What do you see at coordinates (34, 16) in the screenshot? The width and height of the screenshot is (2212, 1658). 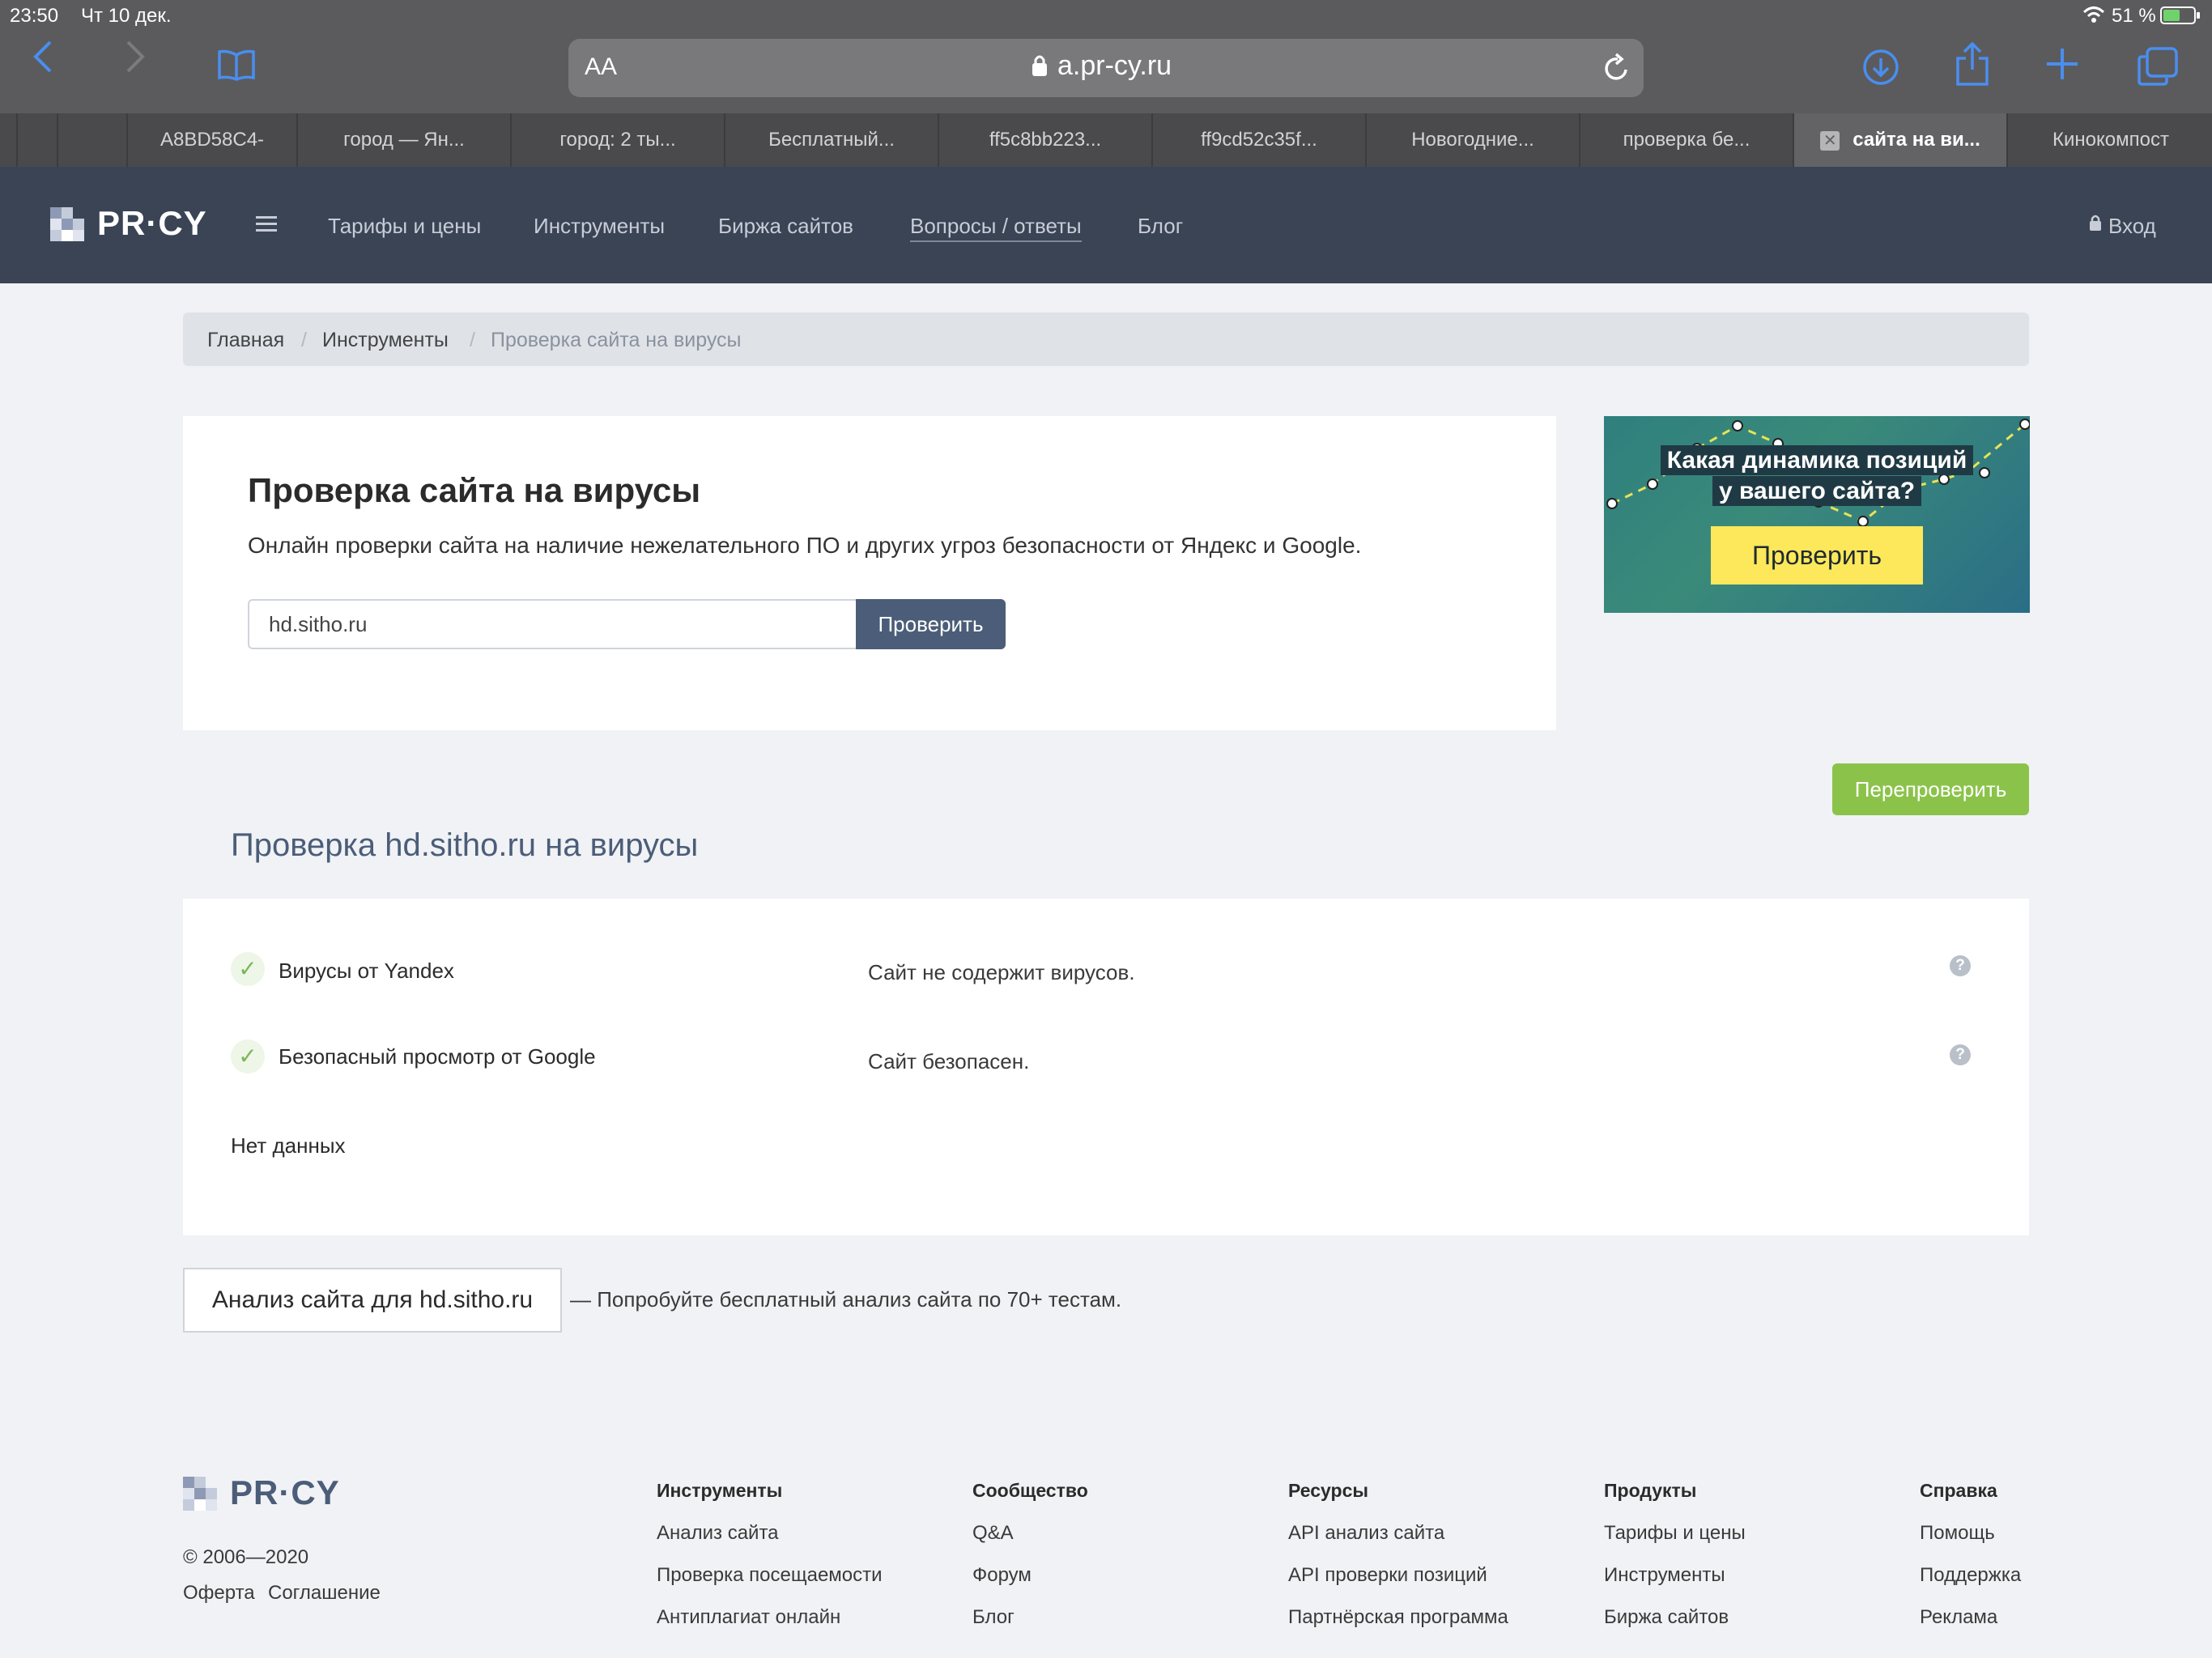 I see `status-time: 23:50` at bounding box center [34, 16].